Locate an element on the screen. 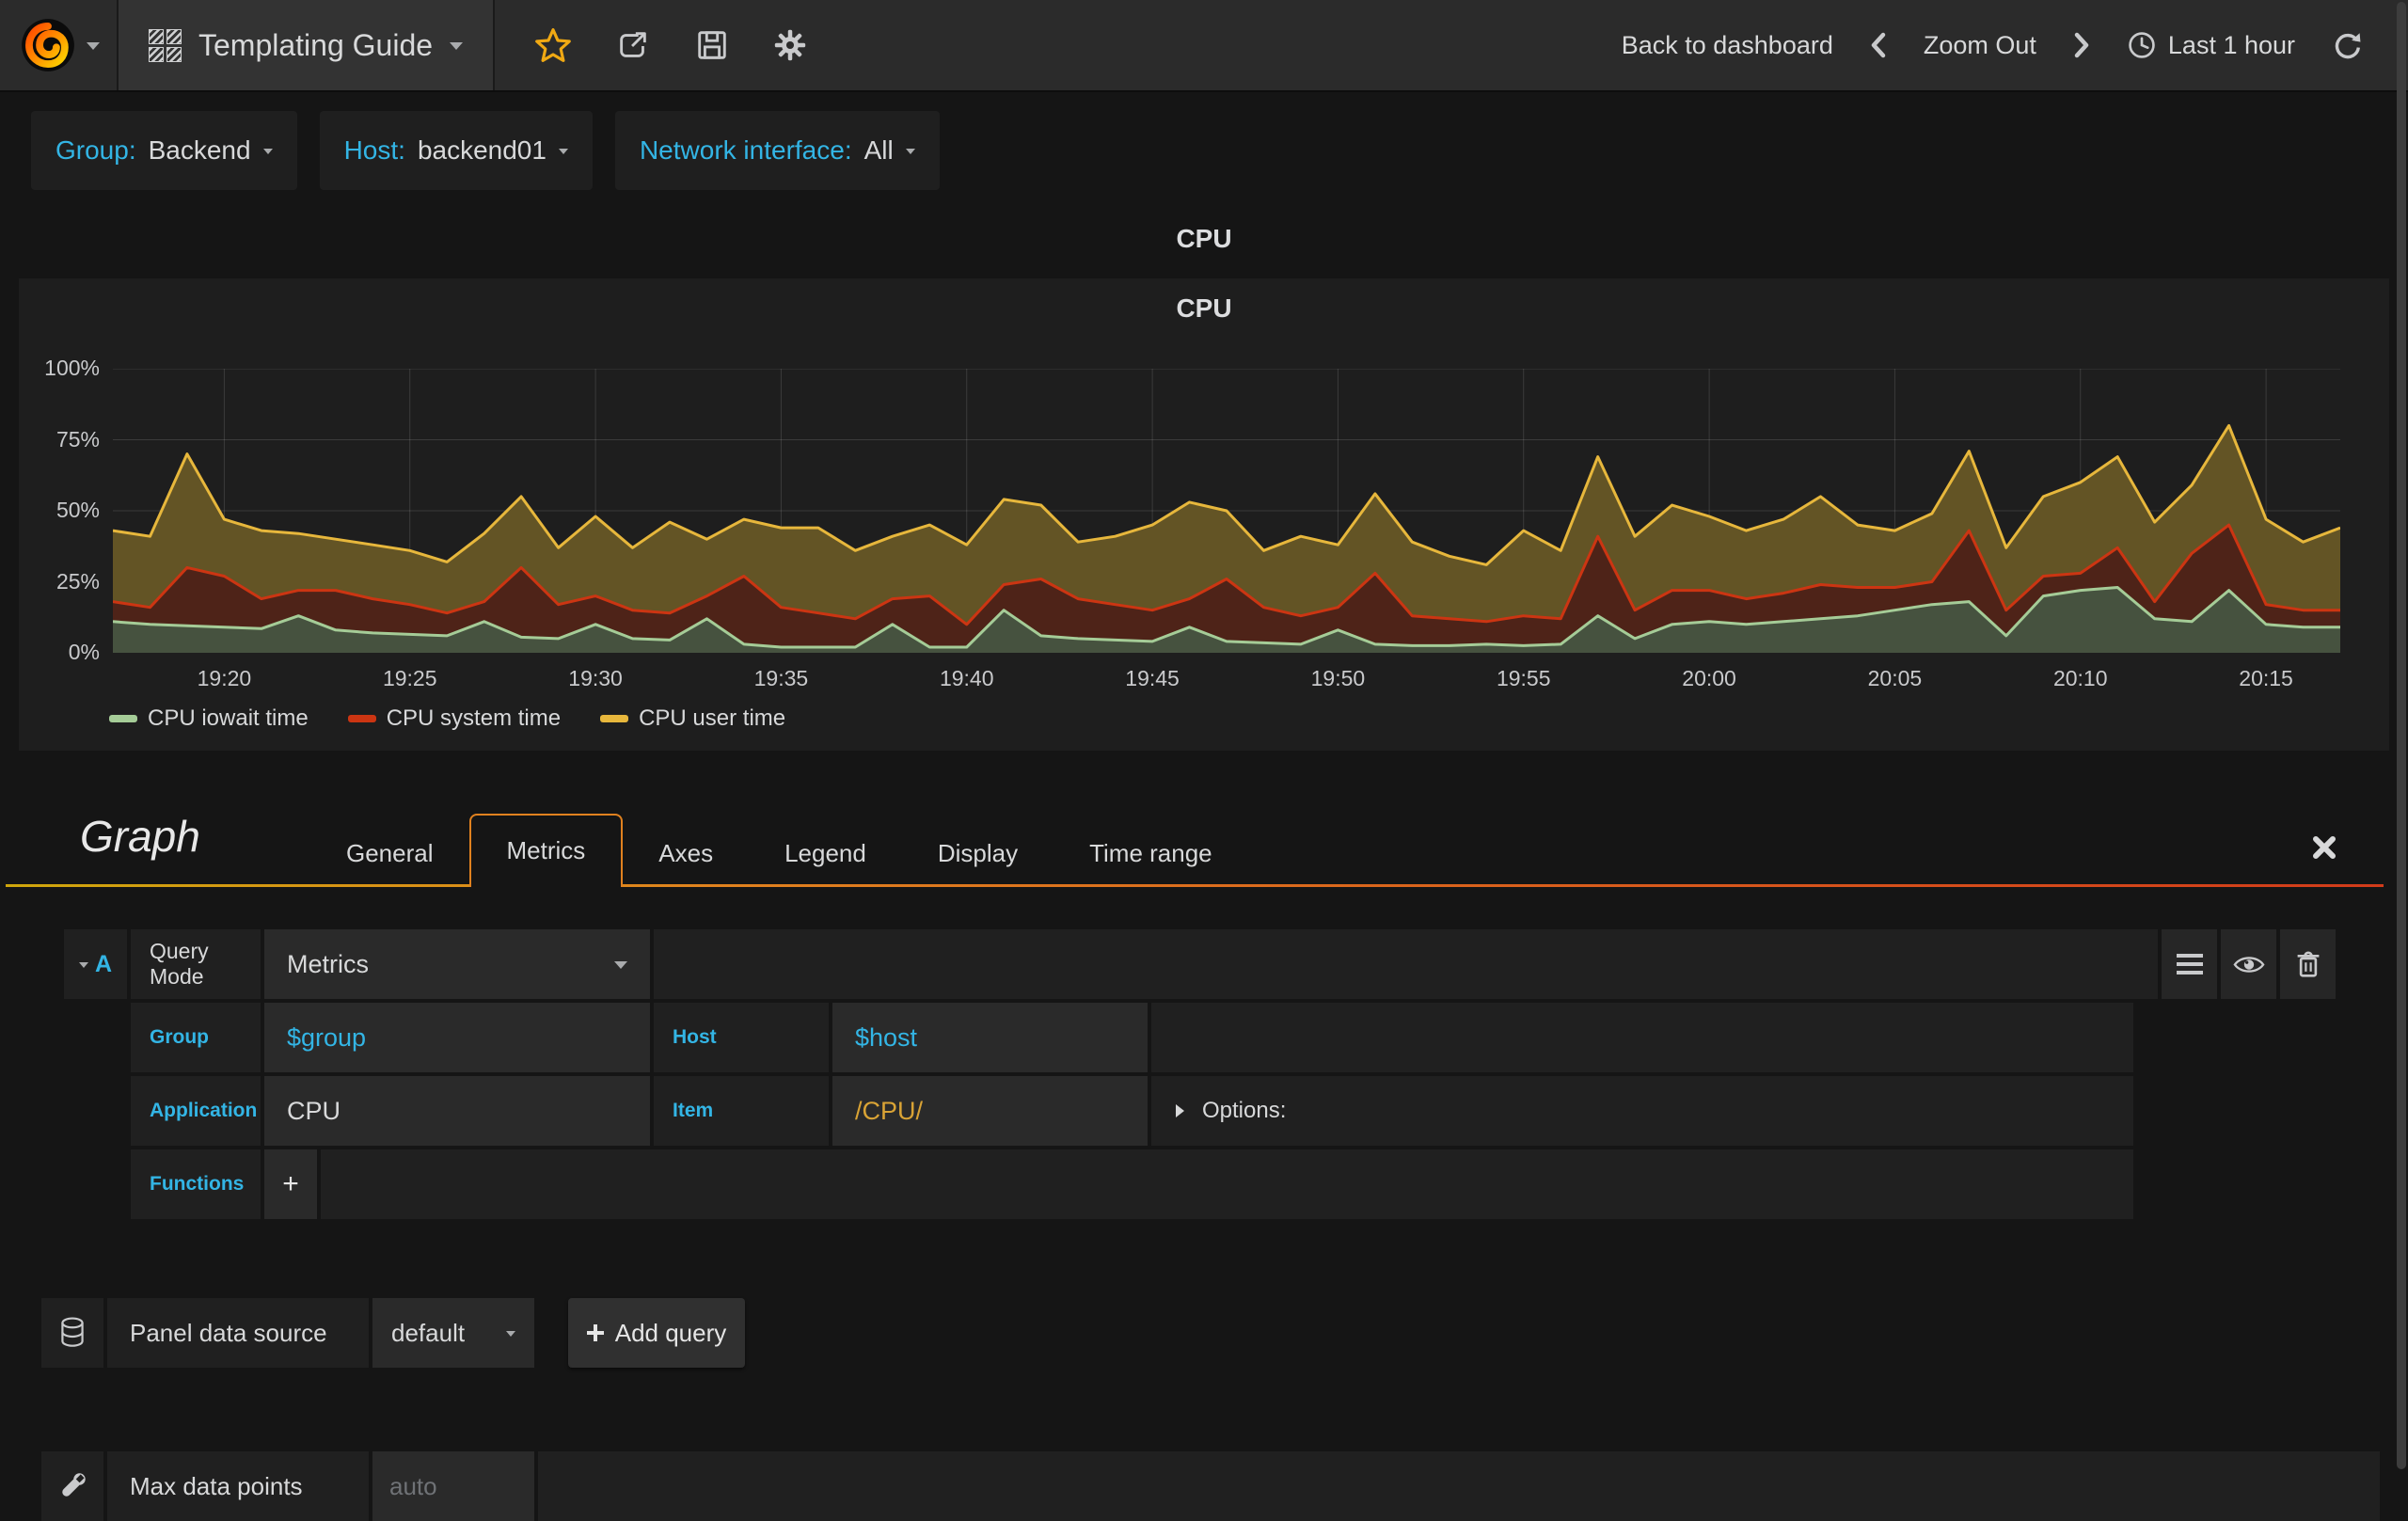 The width and height of the screenshot is (2408, 1521). y-axis-label: 75% is located at coordinates (78, 439).